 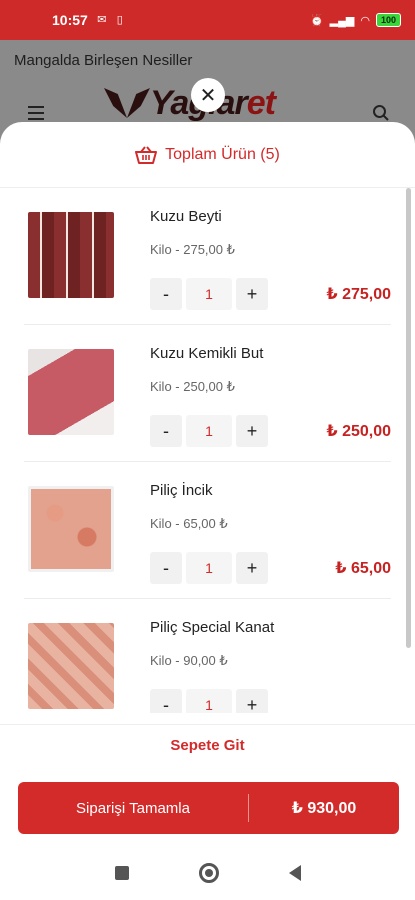 I want to click on notification-icon: ✉, so click(x=102, y=20).